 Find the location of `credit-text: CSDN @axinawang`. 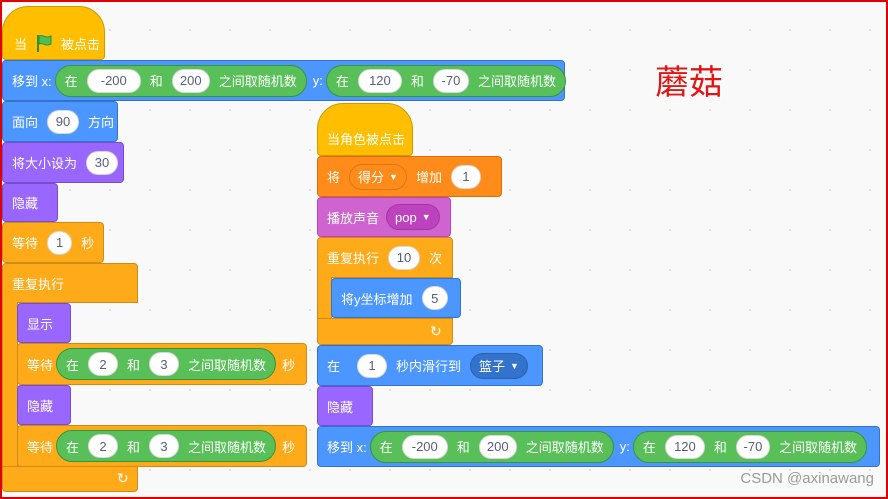

credit-text: CSDN @axinawang is located at coordinates (807, 478).